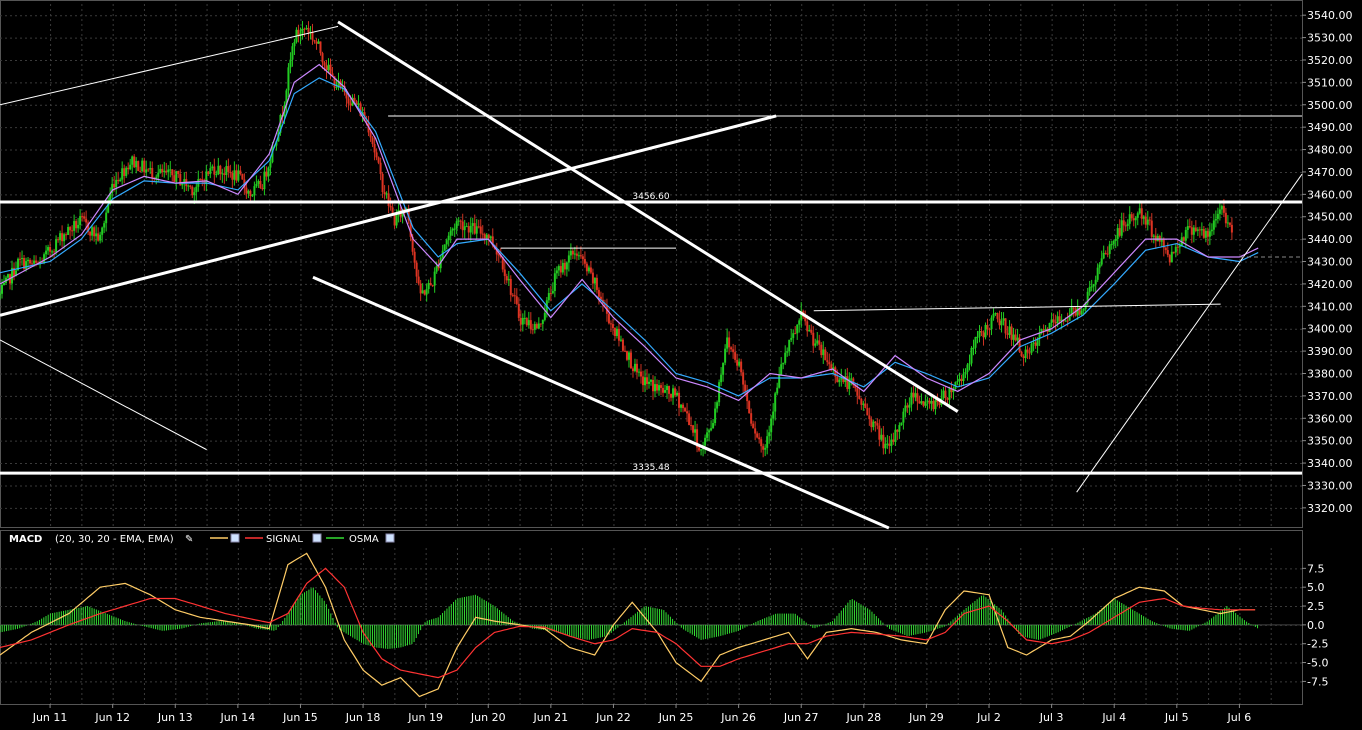 Image resolution: width=1362 pixels, height=730 pixels. Describe the element at coordinates (50, 717) in the screenshot. I see `x-tick-label: Jun 11` at that location.